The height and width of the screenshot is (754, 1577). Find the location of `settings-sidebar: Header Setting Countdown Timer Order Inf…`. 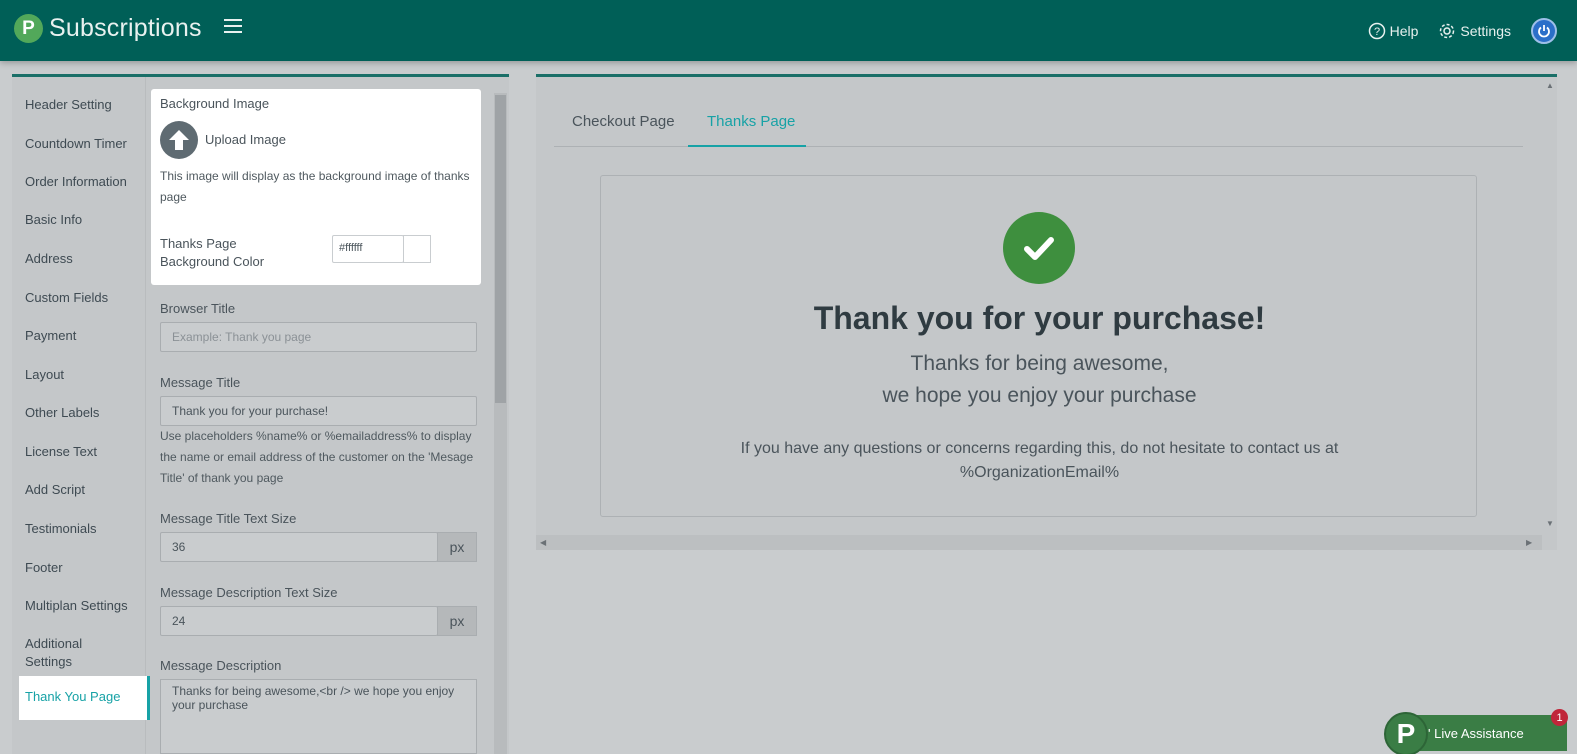

settings-sidebar: Header Setting Countdown Timer Order Inf… is located at coordinates (79, 415).